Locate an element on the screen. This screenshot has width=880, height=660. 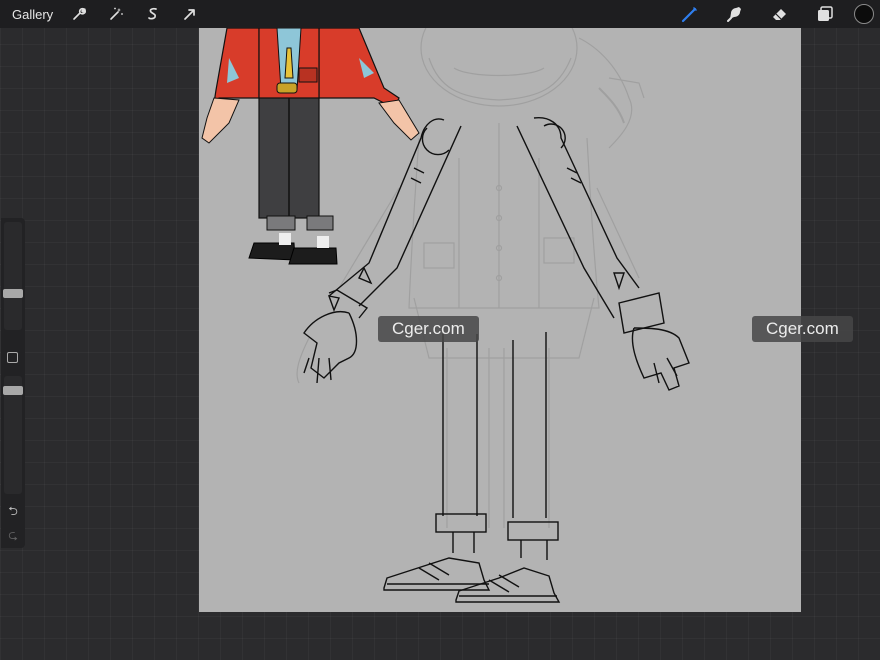
eraser-icon is located at coordinates (780, 14).